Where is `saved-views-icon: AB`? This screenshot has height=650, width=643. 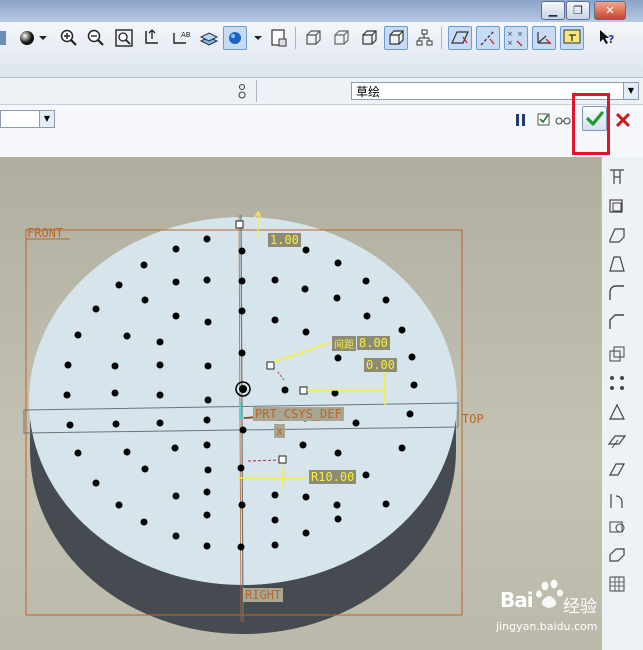 saved-views-icon: AB is located at coordinates (181, 38).